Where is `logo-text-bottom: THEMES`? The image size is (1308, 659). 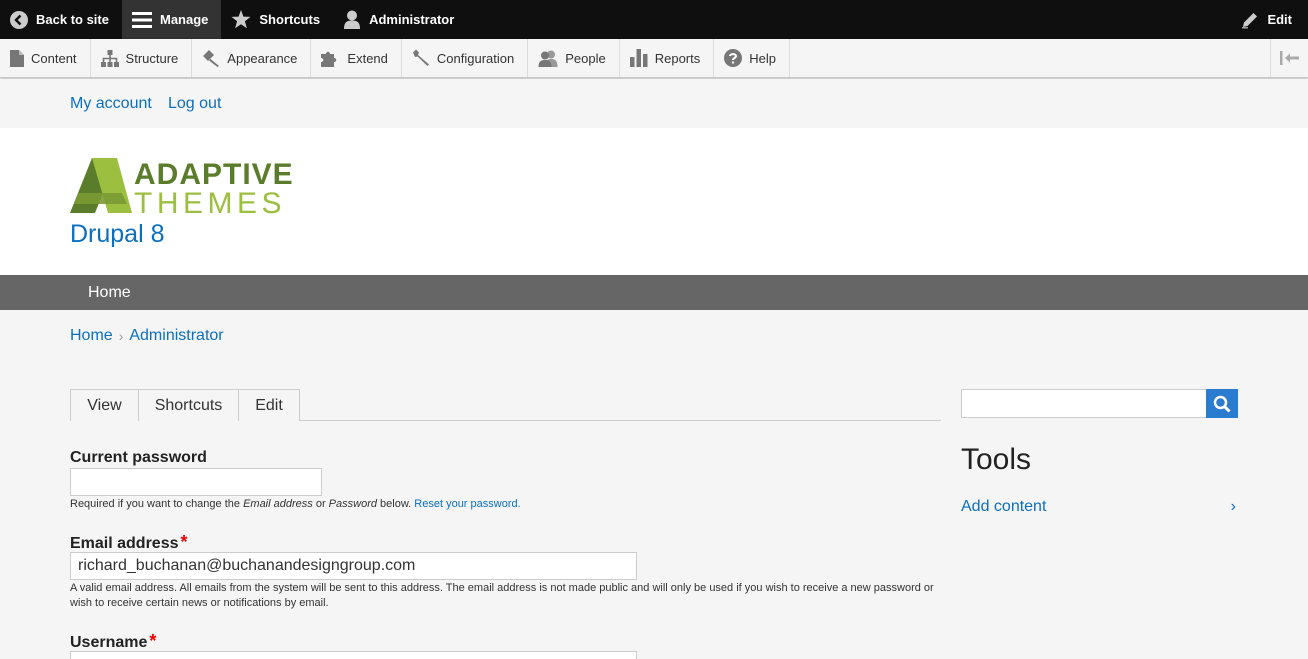
logo-text-bottom: THEMES is located at coordinates (210, 200).